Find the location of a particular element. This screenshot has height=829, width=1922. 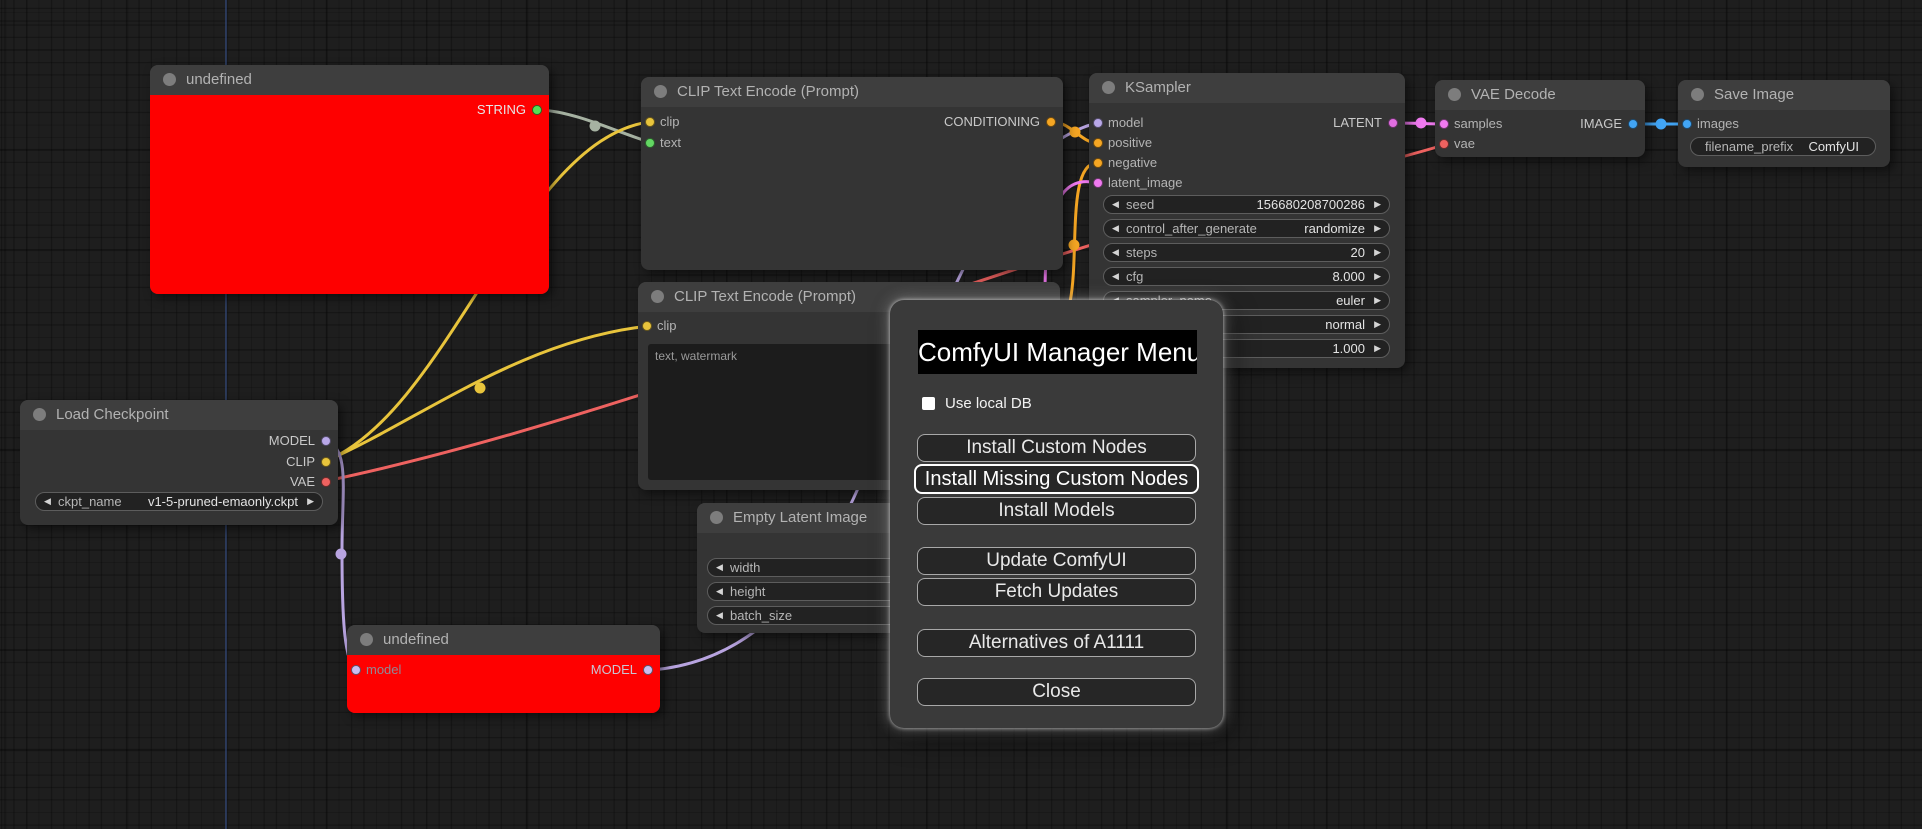

output-port-VAE is located at coordinates (326, 482).